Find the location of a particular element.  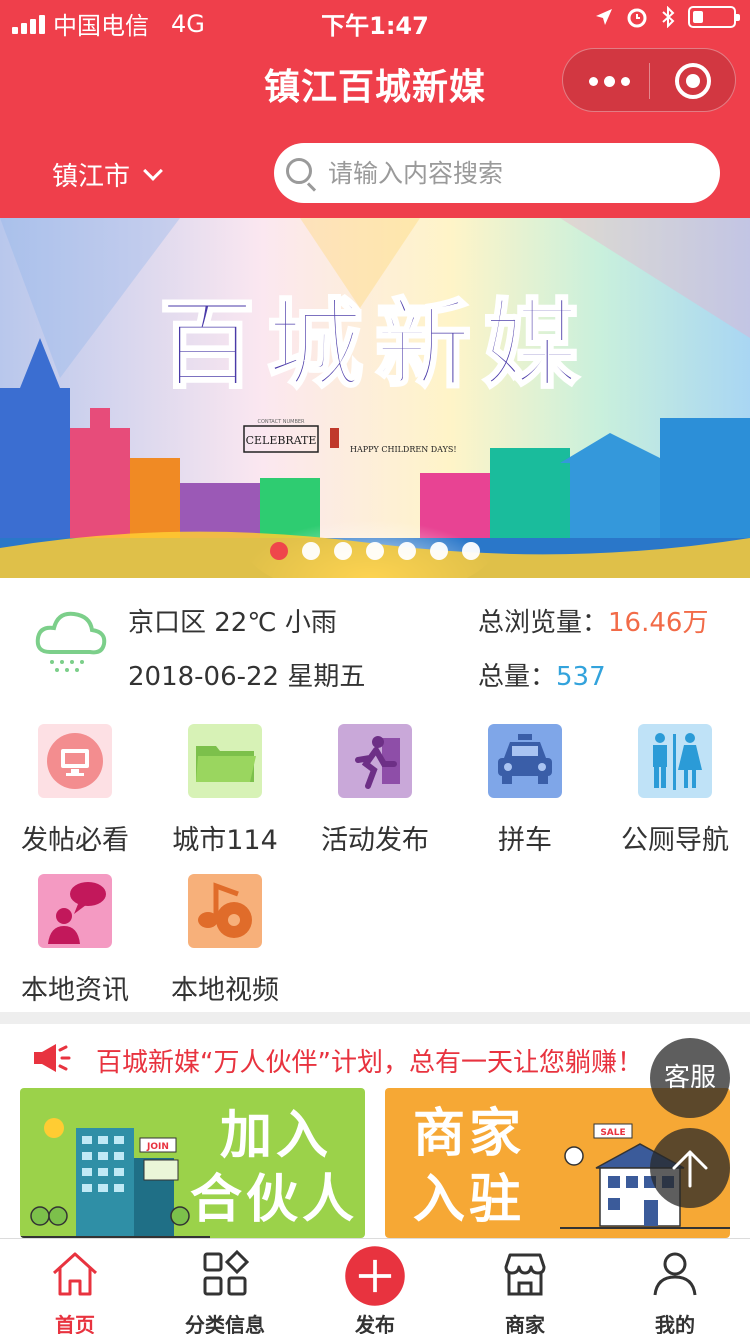

category-carpool: 拼车 is located at coordinates (525, 787).